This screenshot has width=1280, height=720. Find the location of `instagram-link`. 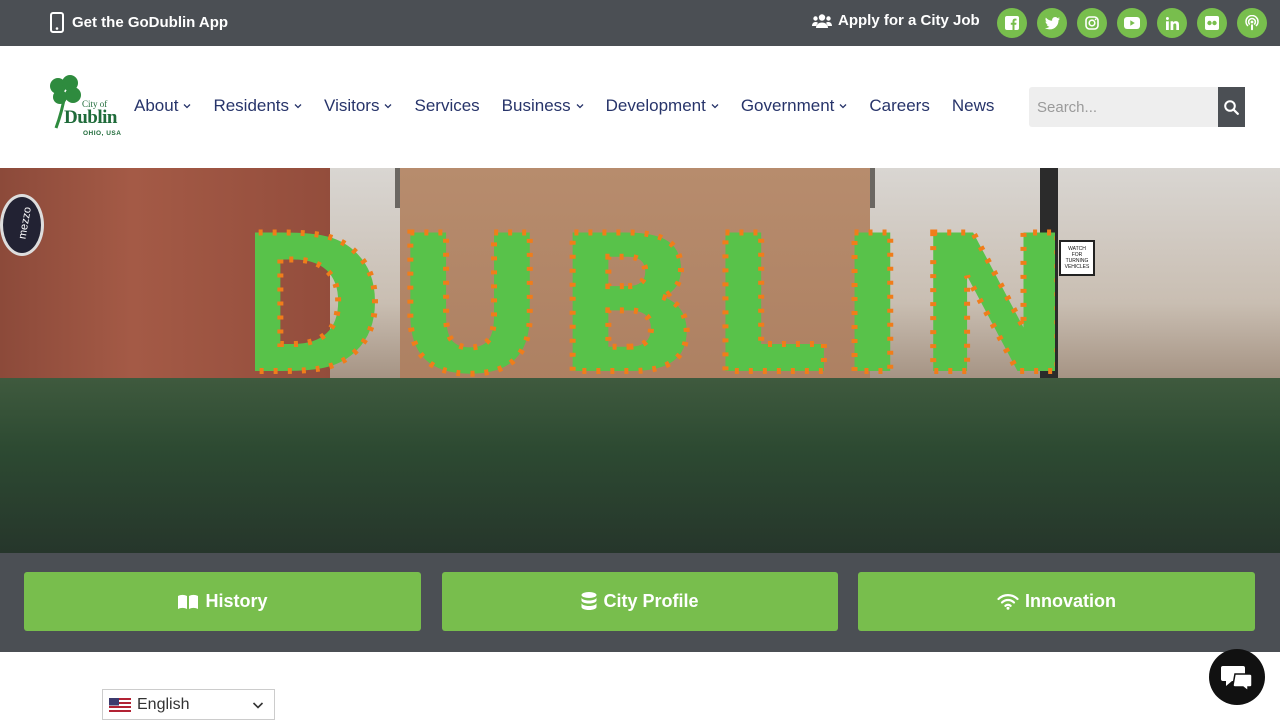

instagram-link is located at coordinates (1092, 23).